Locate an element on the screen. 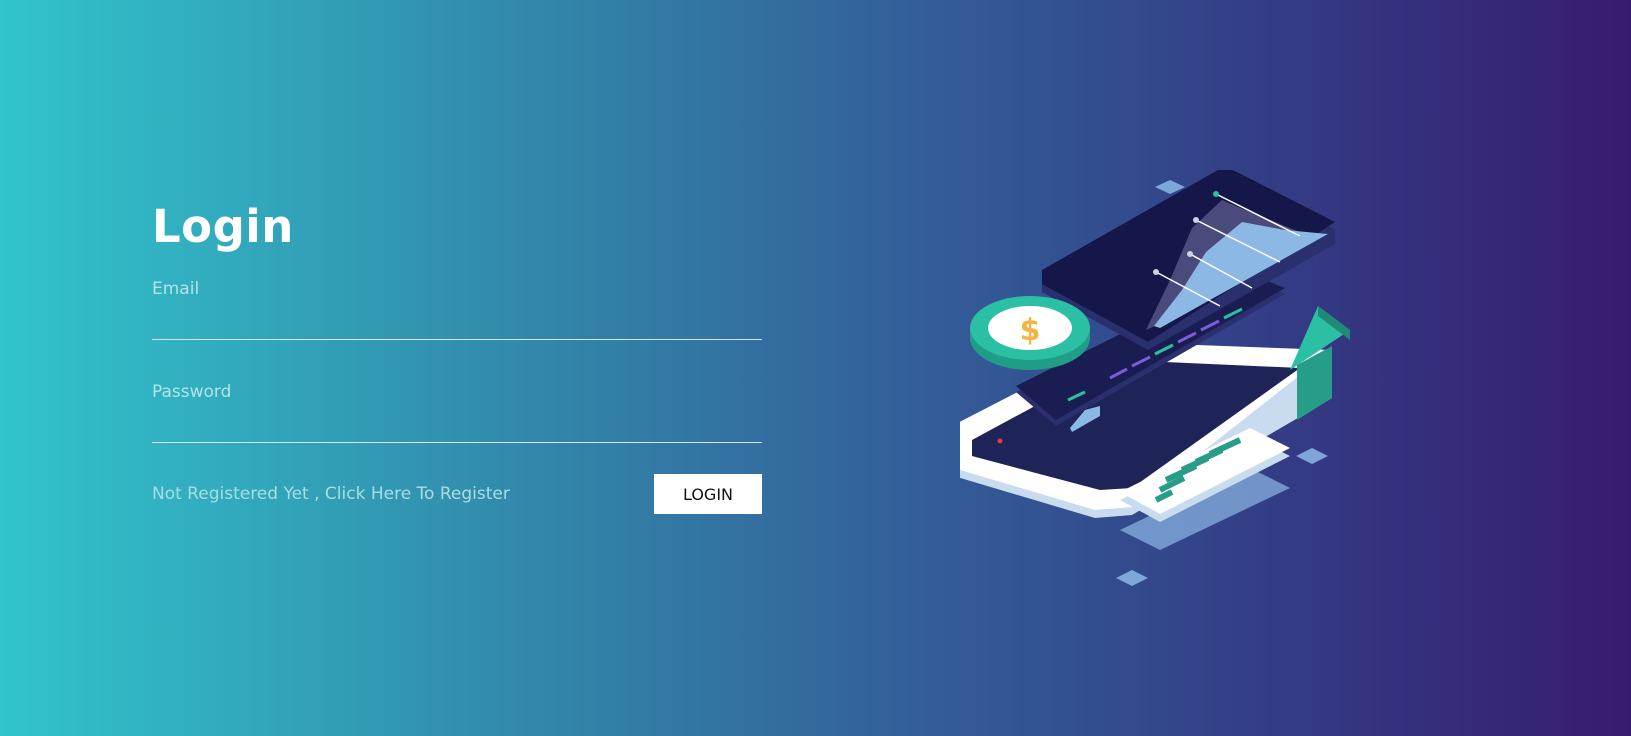  login-button: LOGIN is located at coordinates (708, 494).